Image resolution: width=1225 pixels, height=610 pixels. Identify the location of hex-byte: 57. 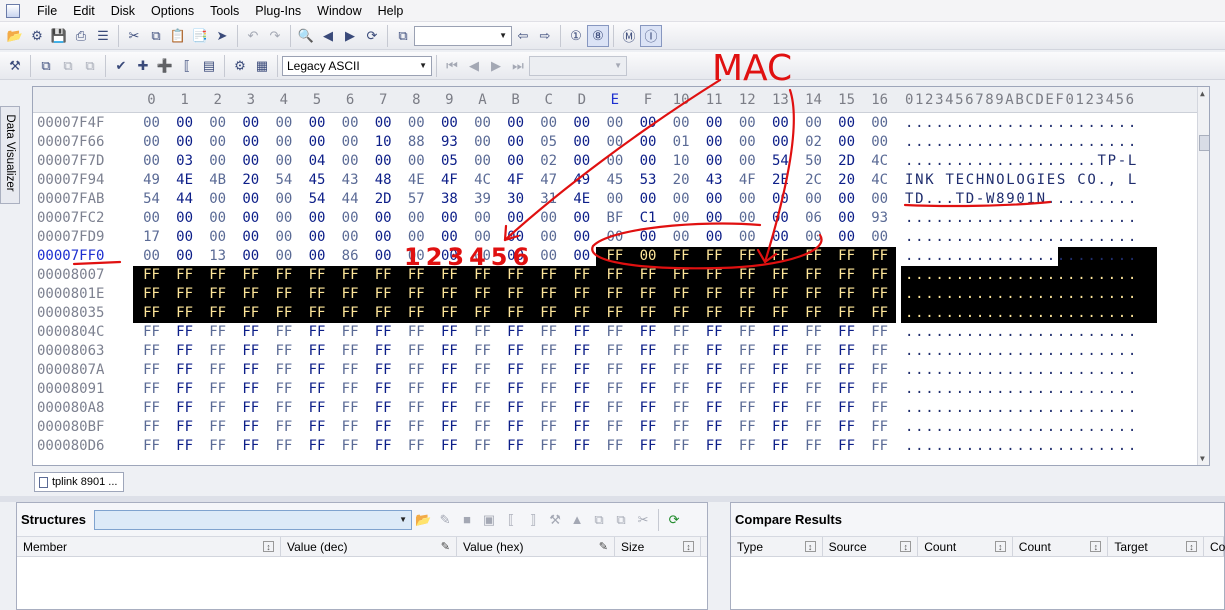
(416, 199).